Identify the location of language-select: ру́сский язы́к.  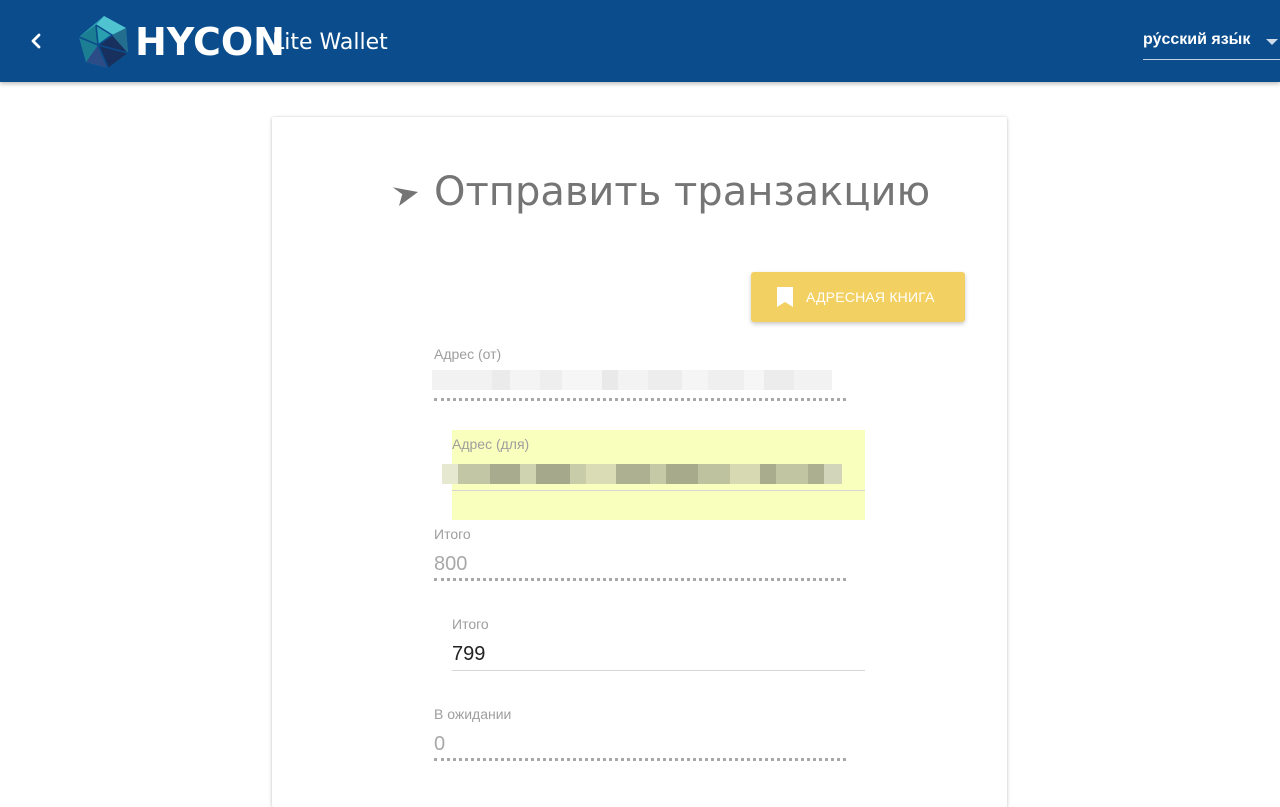
(1211, 42).